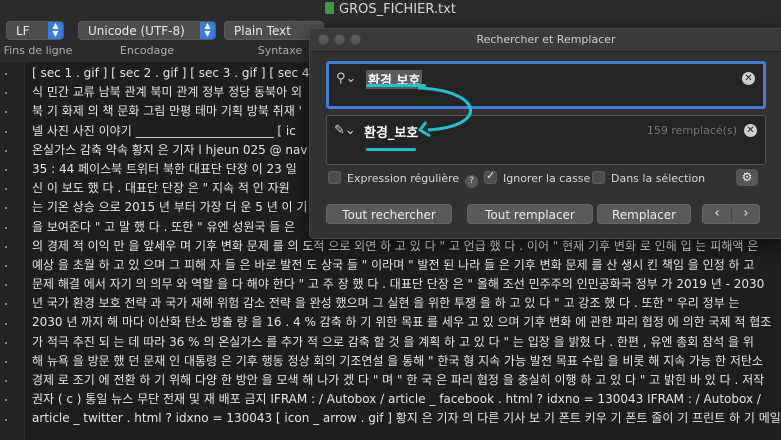 The image size is (781, 440). What do you see at coordinates (644, 214) in the screenshot?
I see `replace-button: Remplacer` at bounding box center [644, 214].